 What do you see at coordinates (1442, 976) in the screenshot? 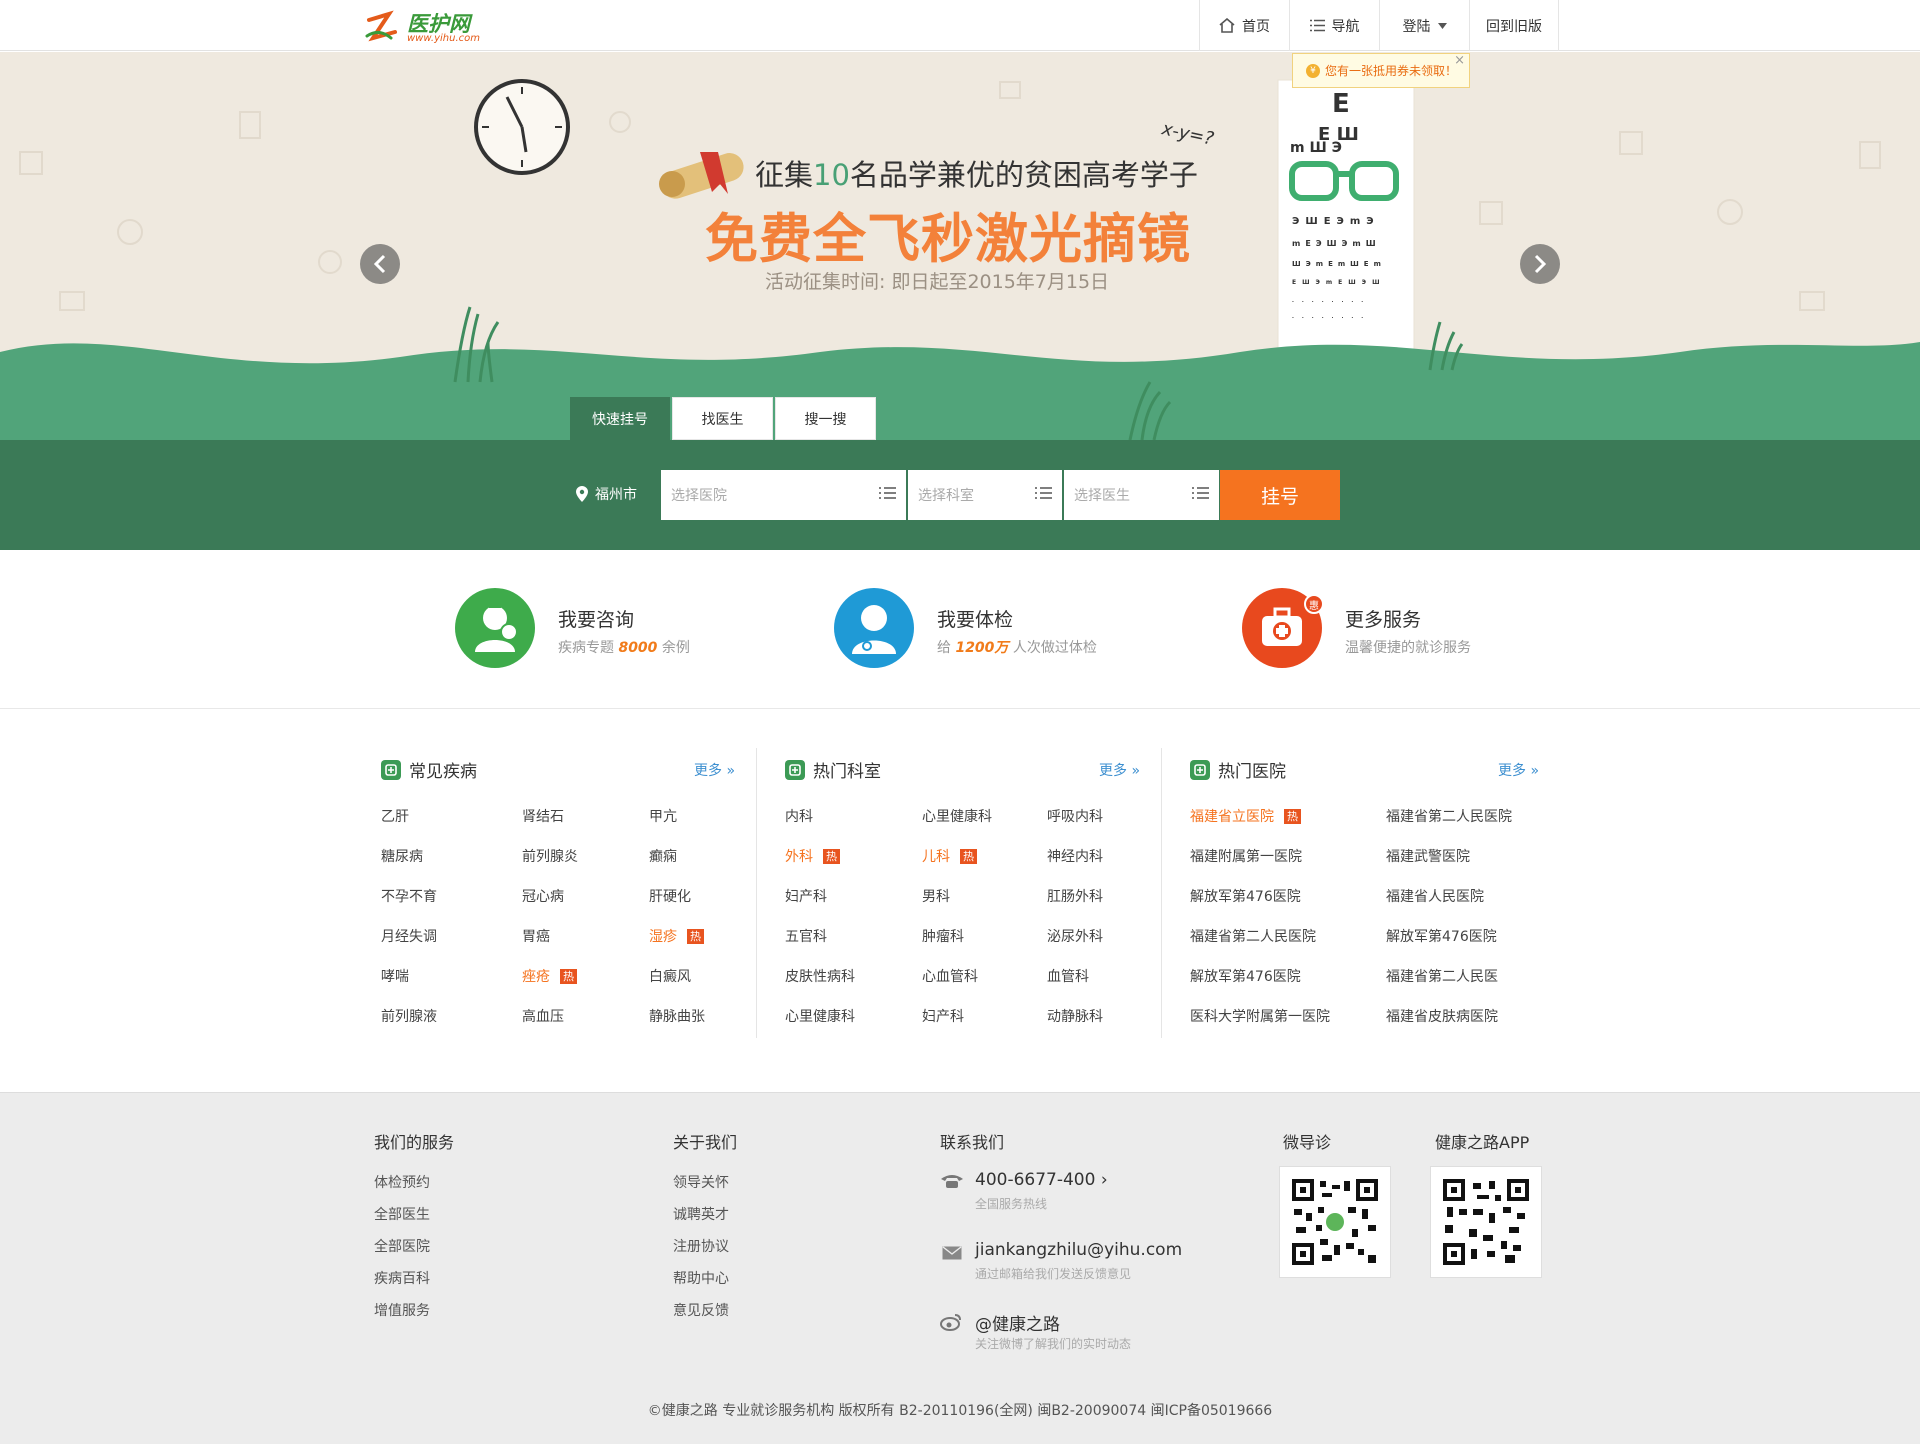
I see `list-item: 福建省第二人民医` at bounding box center [1442, 976].